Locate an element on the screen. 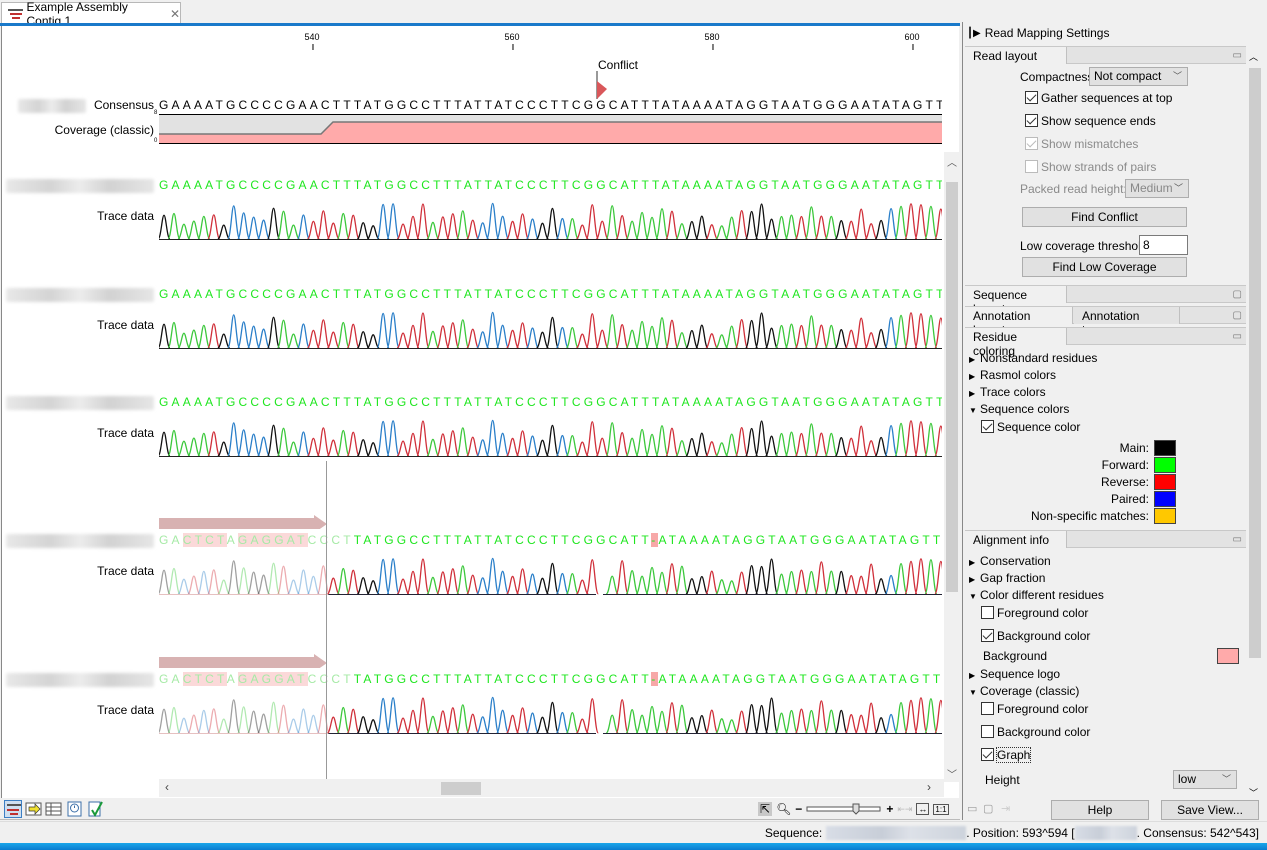 The image size is (1267, 850). status-position: . Position: 593^594 [ is located at coordinates (1020, 833).